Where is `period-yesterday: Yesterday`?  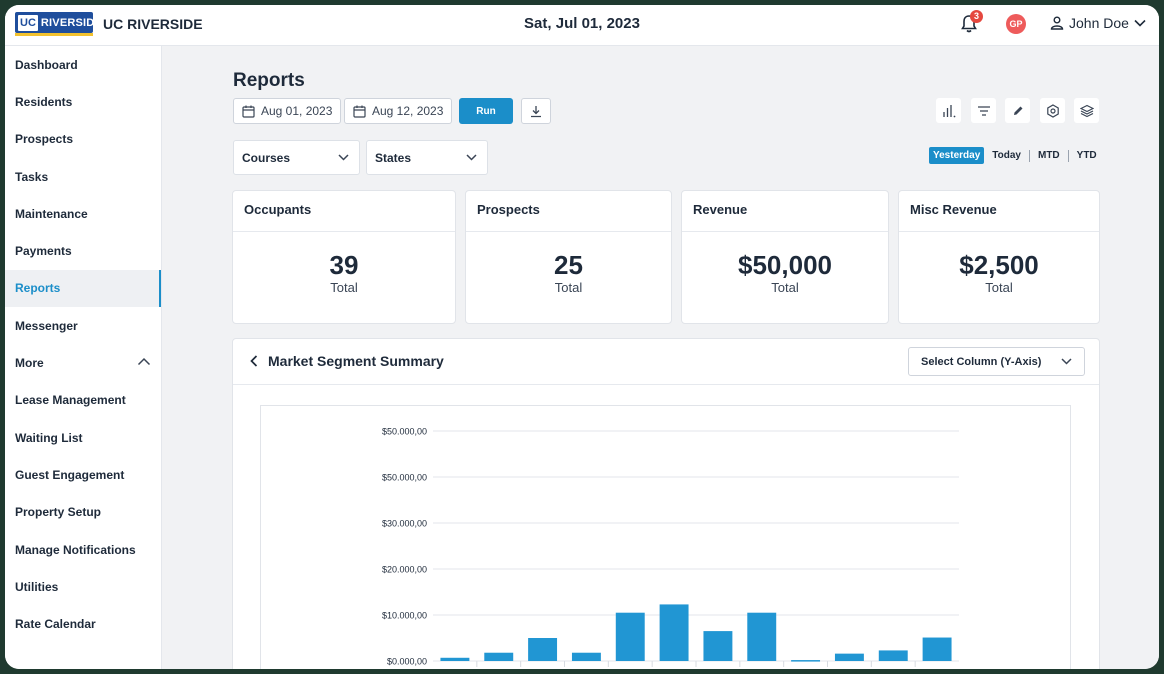 period-yesterday: Yesterday is located at coordinates (957, 155).